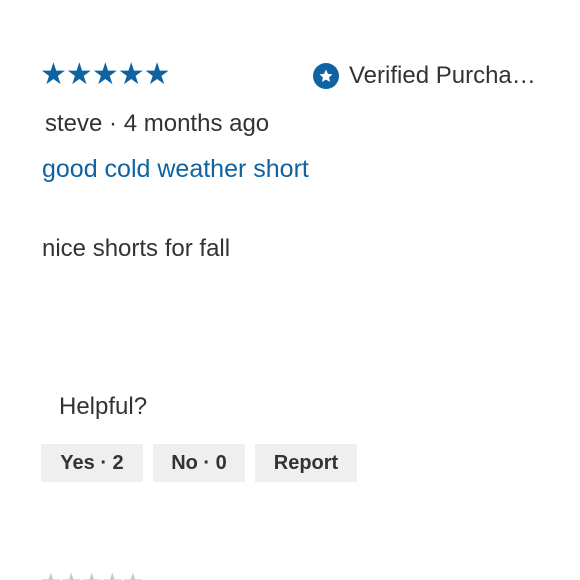  I want to click on review-date: 4 months ago, so click(196, 123).